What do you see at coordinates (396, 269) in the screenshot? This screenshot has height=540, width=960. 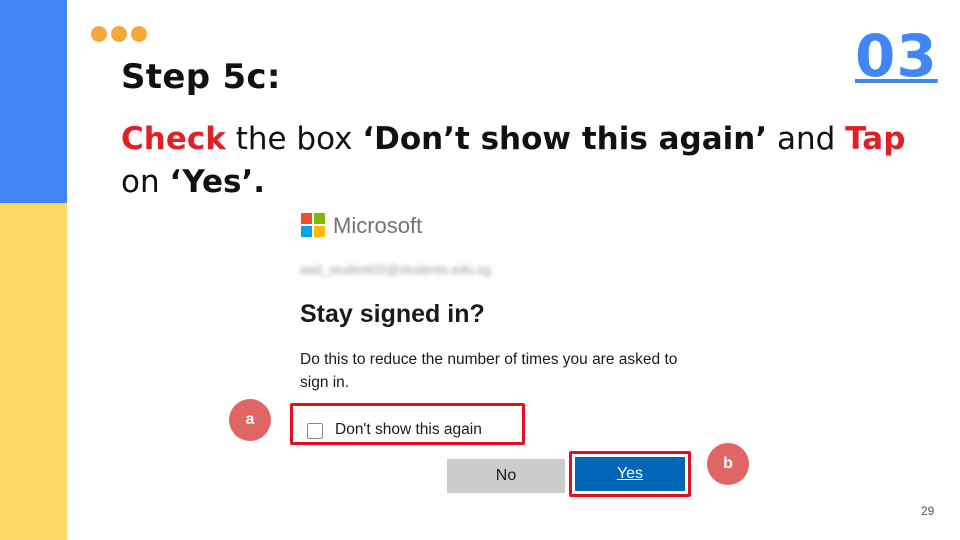 I see `account-email: aad_student02@students.edu.sg` at bounding box center [396, 269].